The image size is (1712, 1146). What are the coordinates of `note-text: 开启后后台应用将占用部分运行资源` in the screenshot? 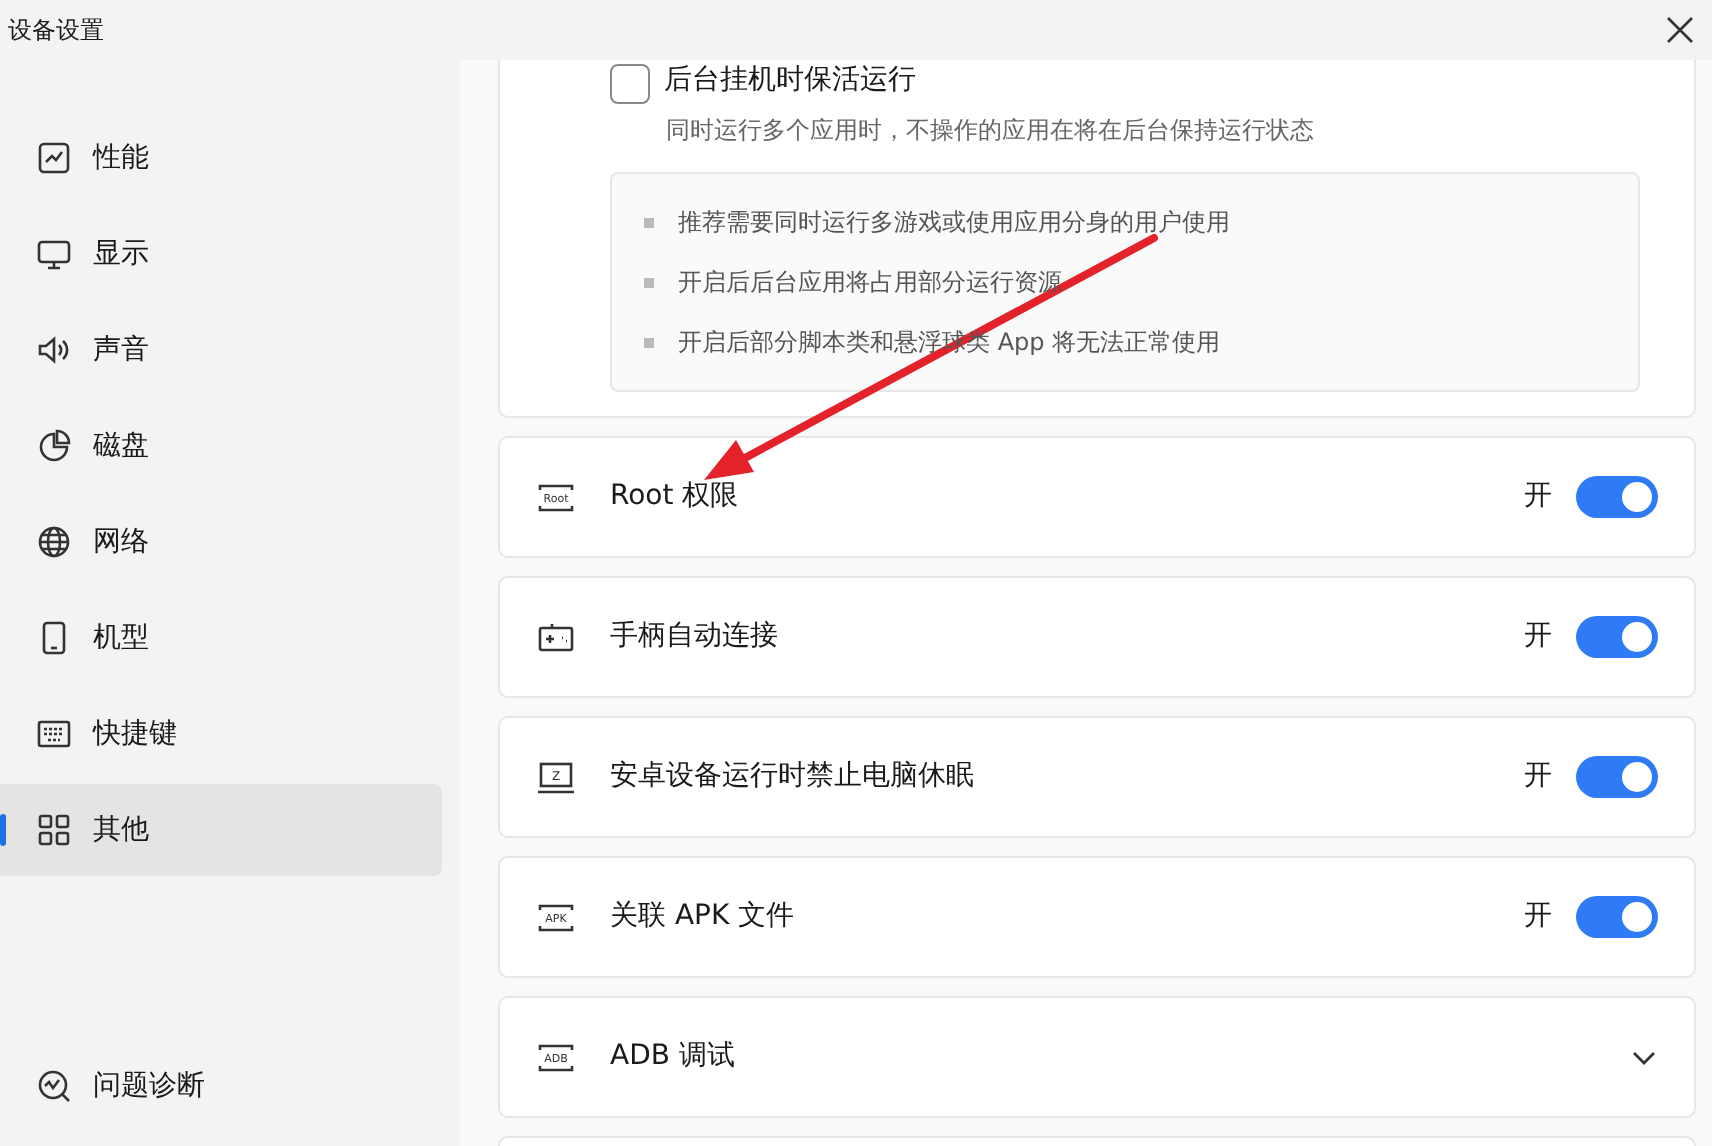 It's located at (870, 283).